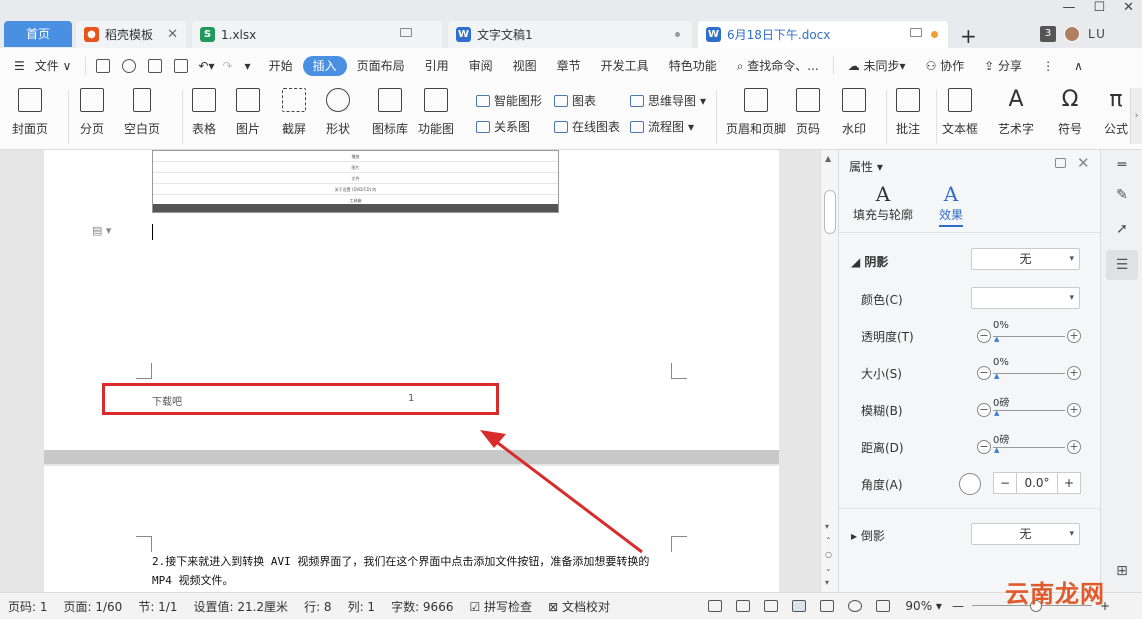  Describe the element at coordinates (1122, 571) in the screenshot. I see `grid-apps-icon: ⊞` at that location.